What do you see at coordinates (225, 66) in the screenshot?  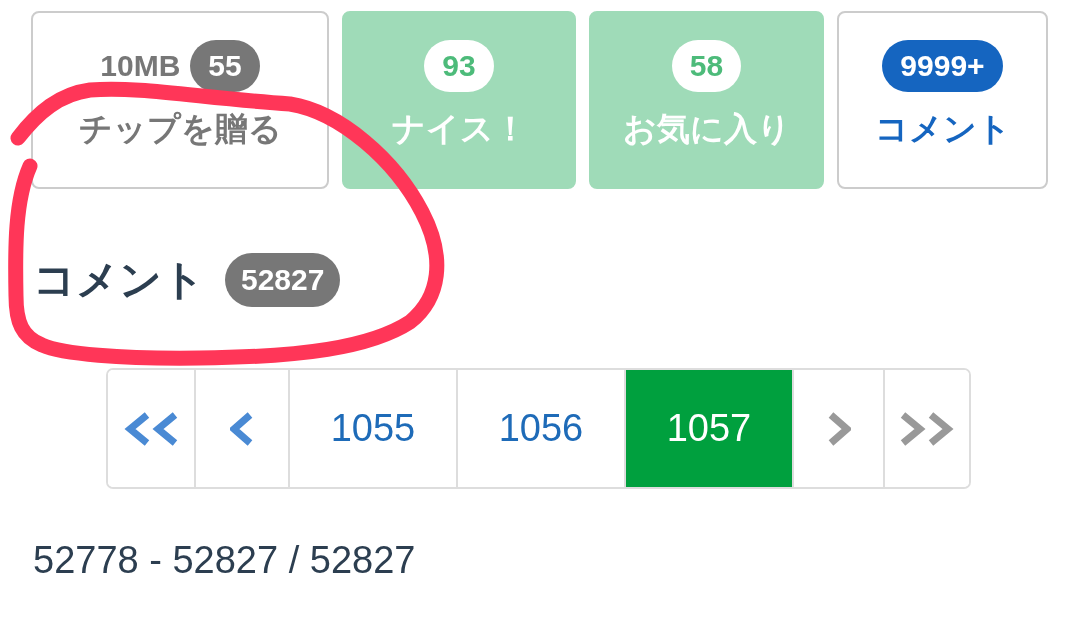 I see `count-badge: 55` at bounding box center [225, 66].